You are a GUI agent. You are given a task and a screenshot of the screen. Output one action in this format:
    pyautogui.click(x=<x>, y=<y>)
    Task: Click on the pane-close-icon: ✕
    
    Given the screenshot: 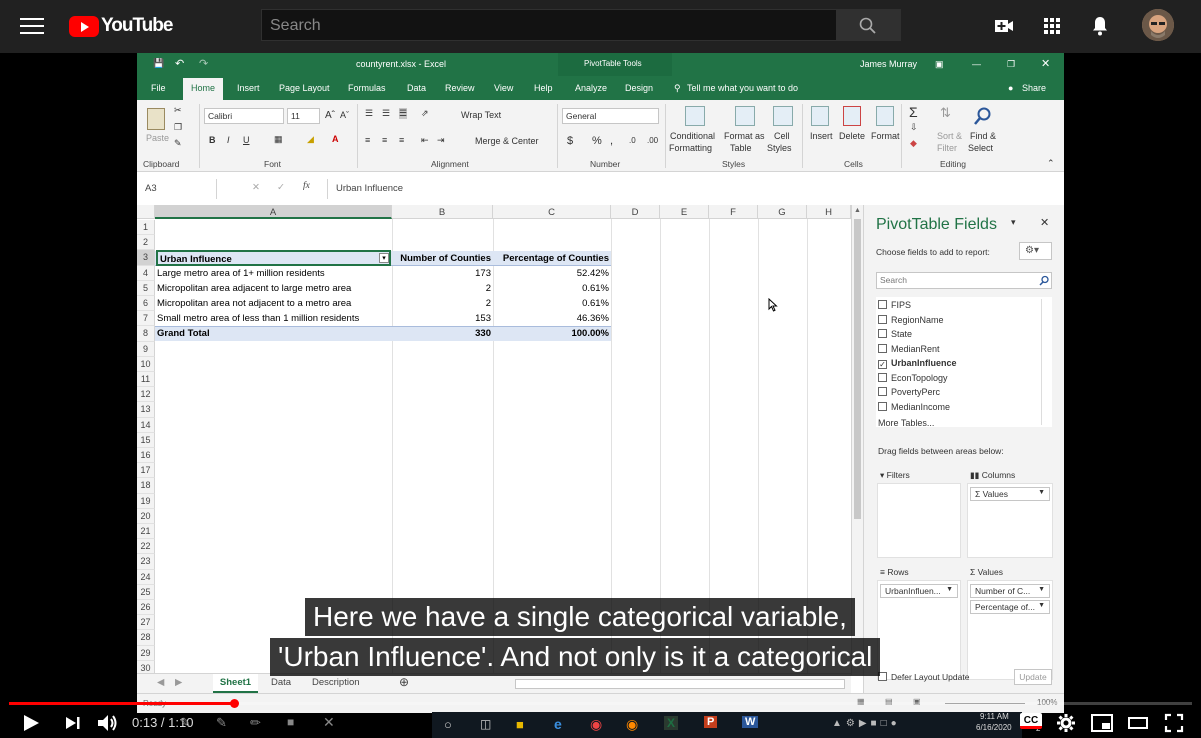 What is the action you would take?
    pyautogui.click(x=1044, y=222)
    